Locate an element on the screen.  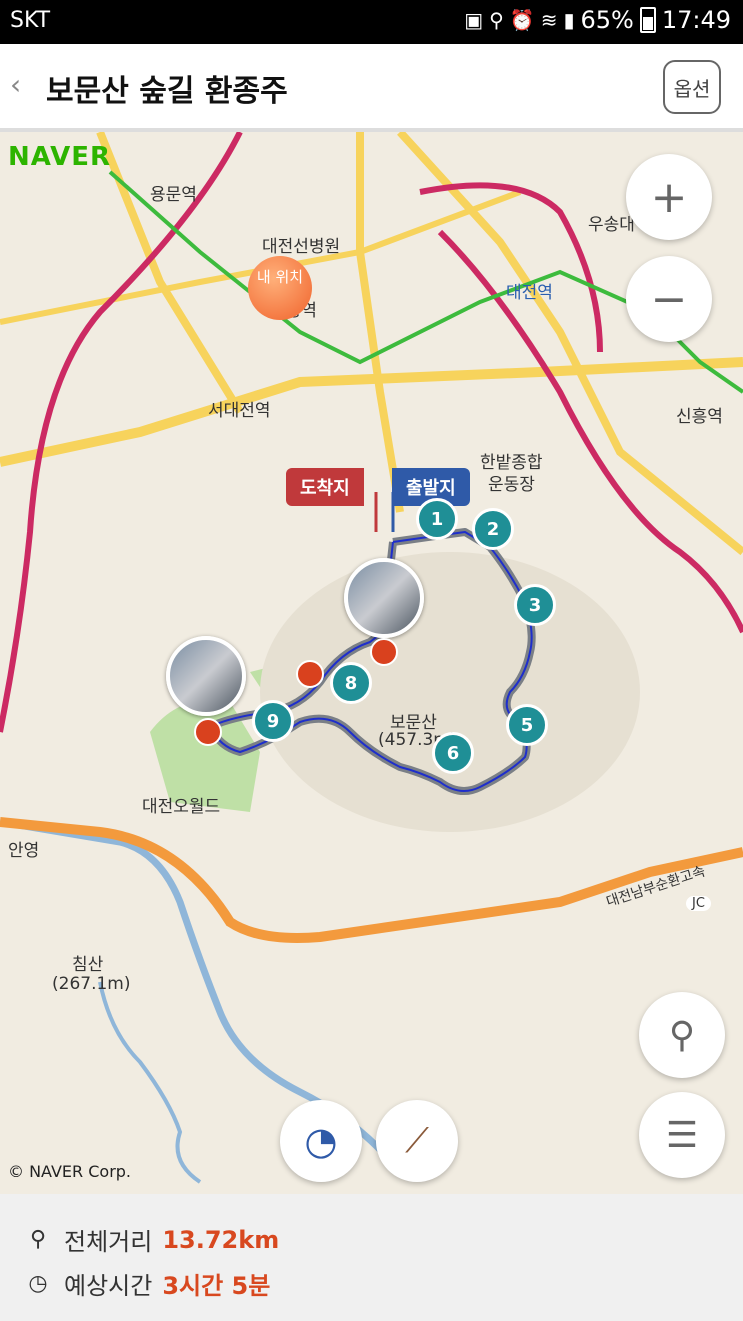
time-row: ◷ 예상시간 3시간 5분 is located at coordinates (146, 1283).